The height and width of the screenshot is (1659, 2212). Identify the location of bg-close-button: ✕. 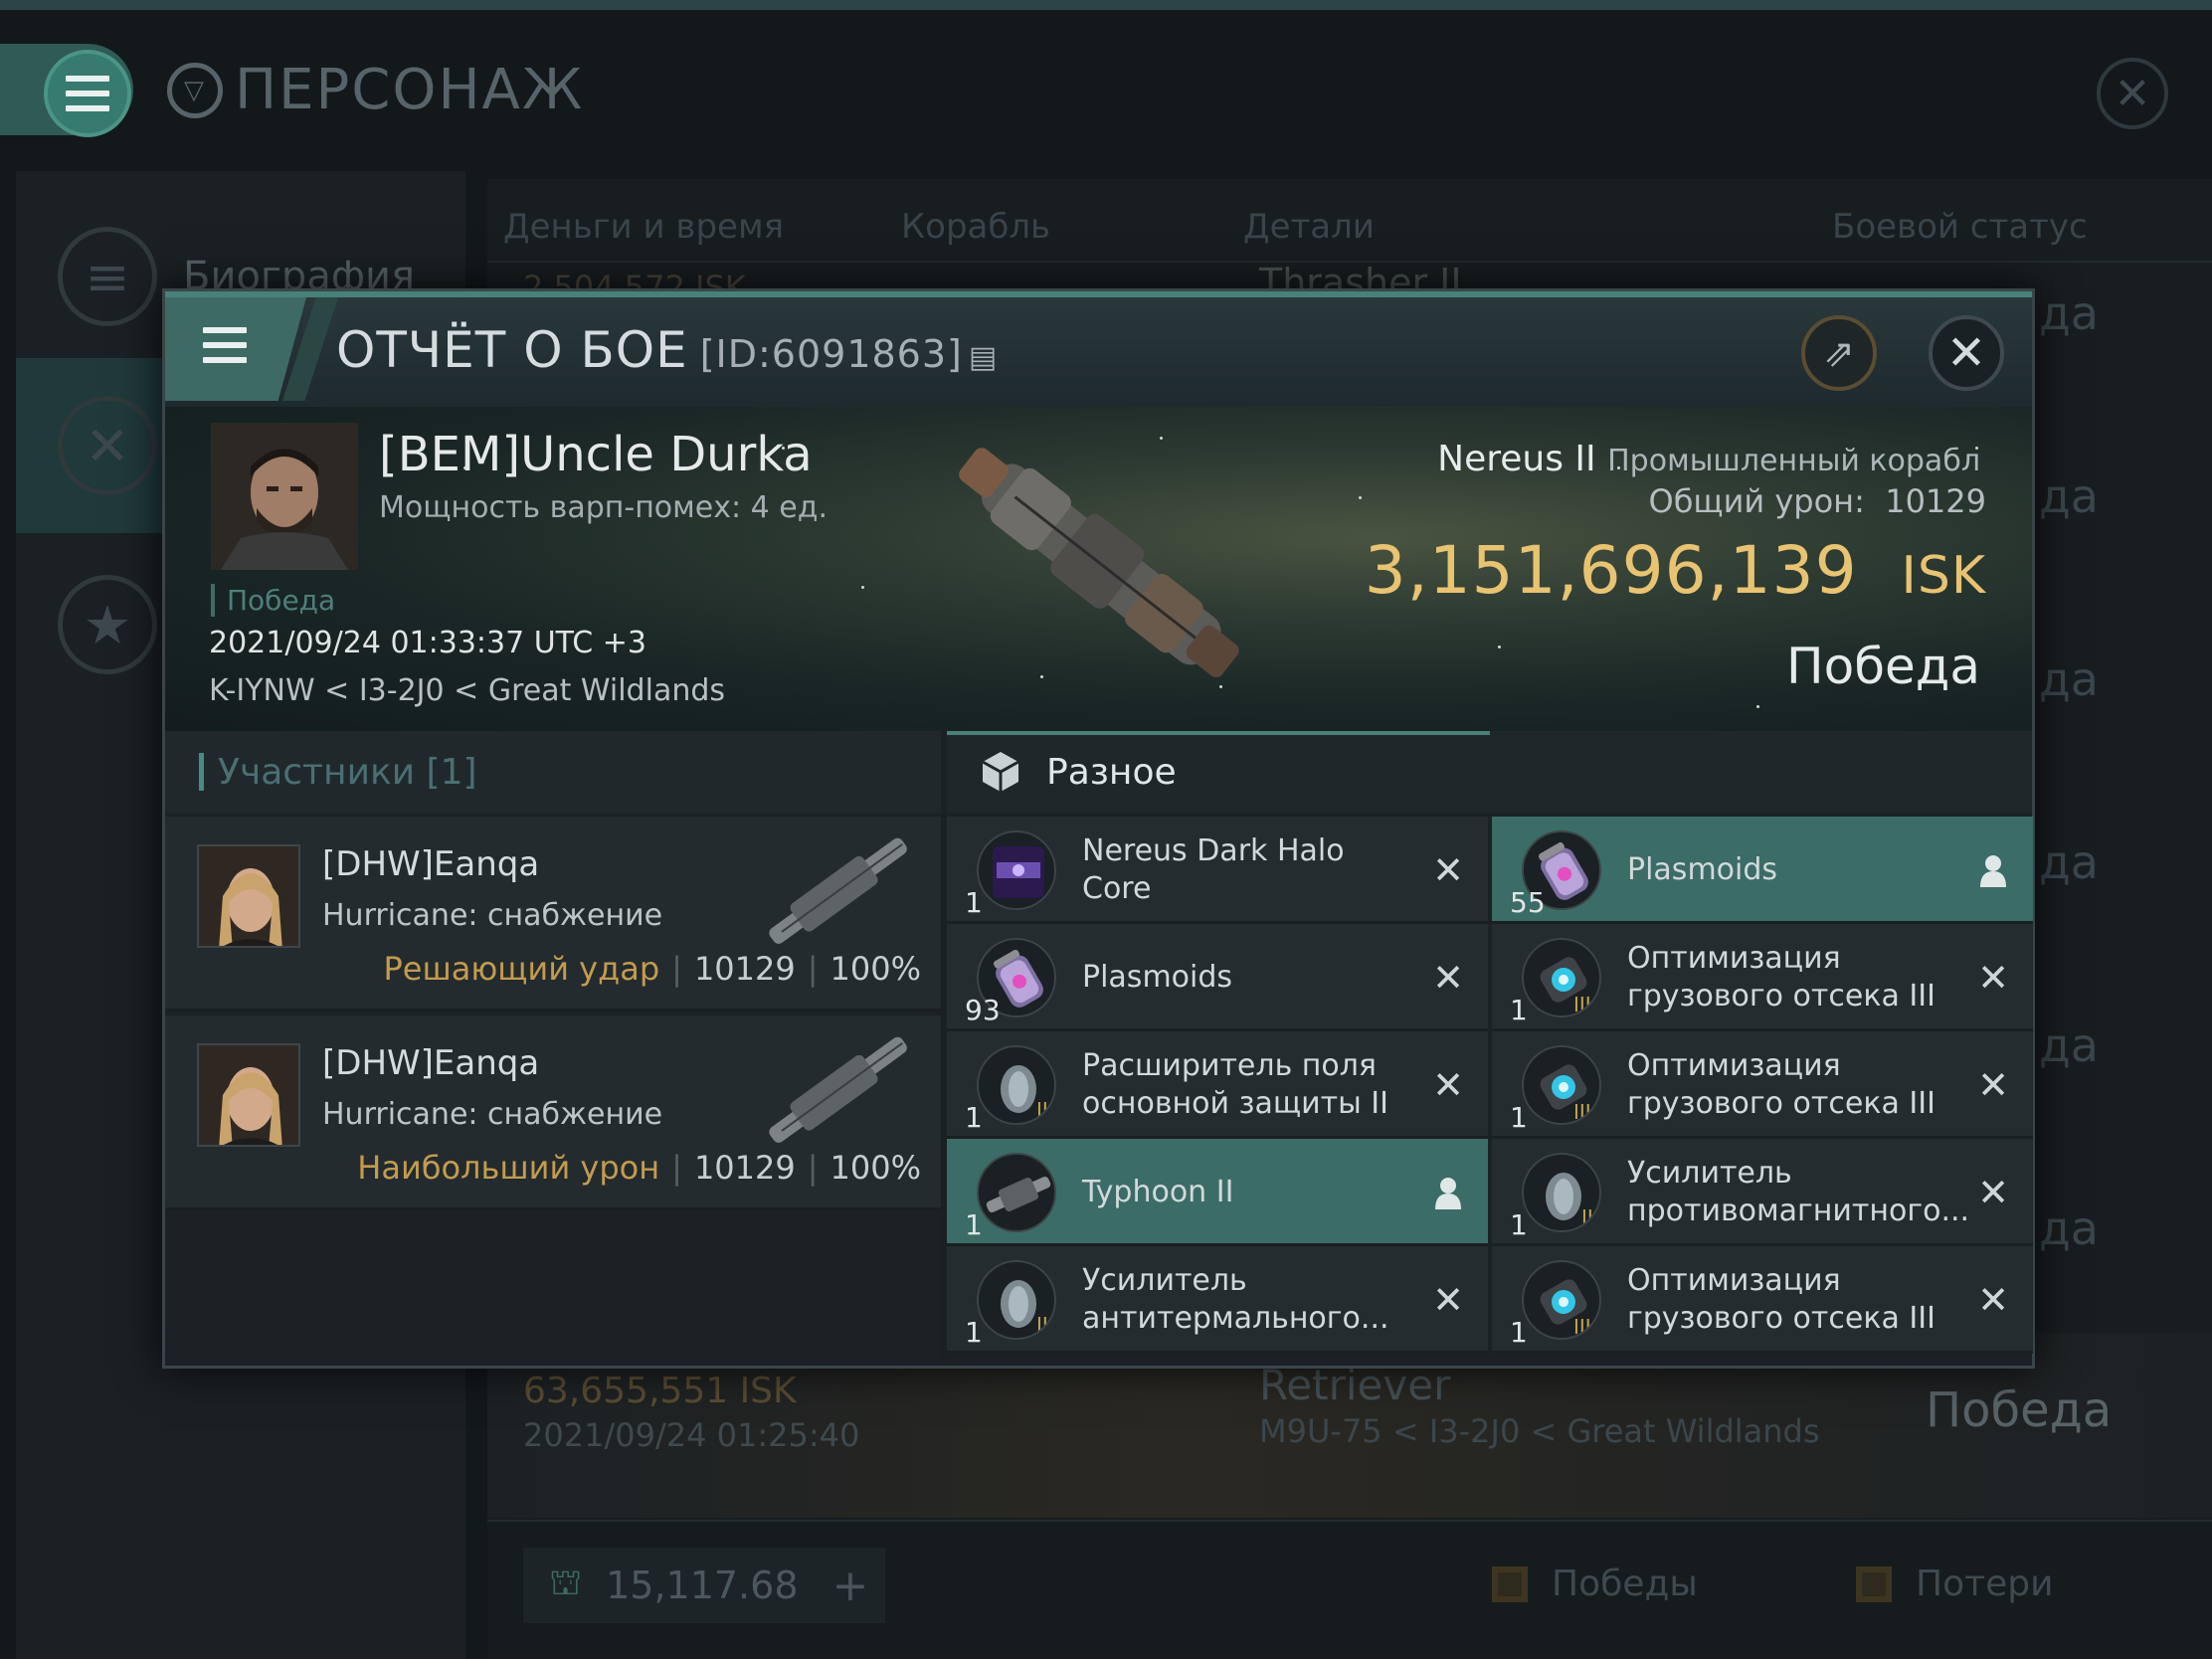
(2132, 93).